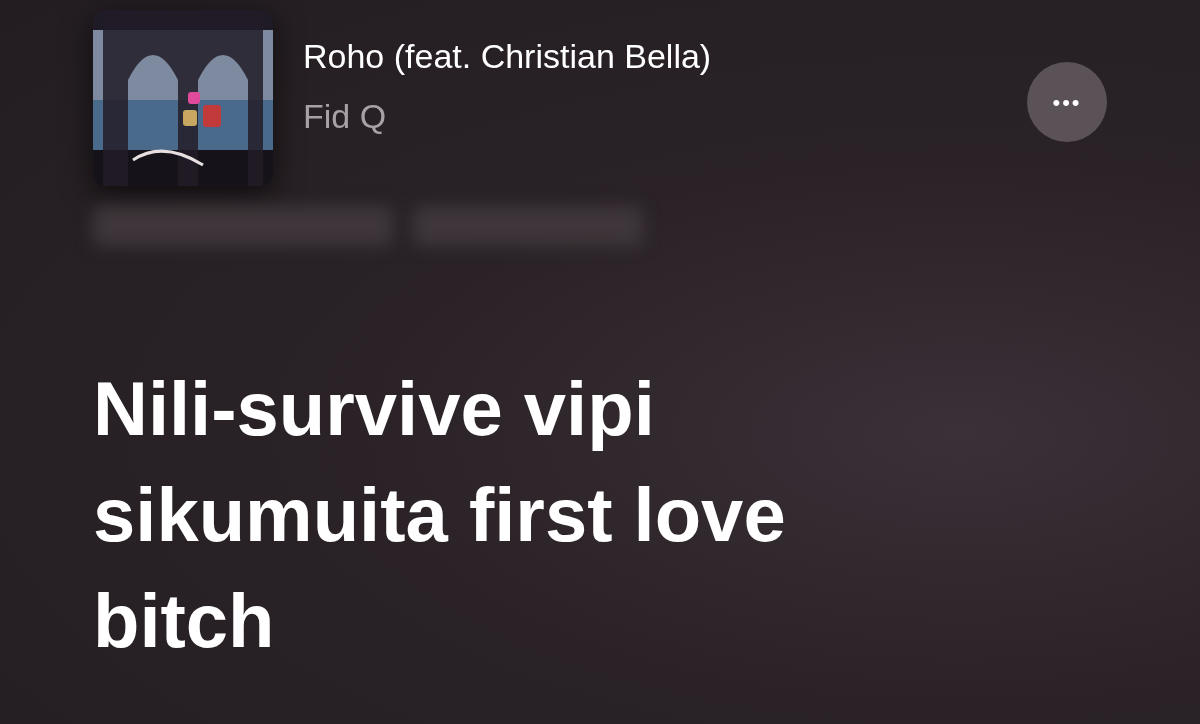 The width and height of the screenshot is (1200, 724). What do you see at coordinates (440, 515) in the screenshot?
I see `lyric-line: sikumuita first love` at bounding box center [440, 515].